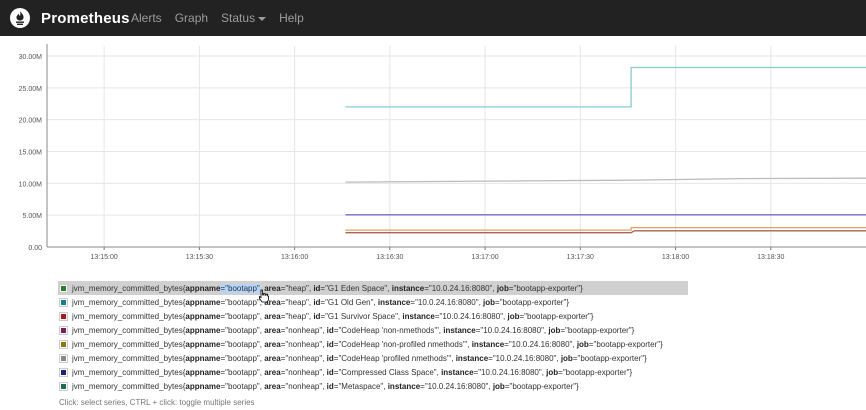 This screenshot has width=866, height=410. I want to click on nav-status: Status, so click(244, 18).